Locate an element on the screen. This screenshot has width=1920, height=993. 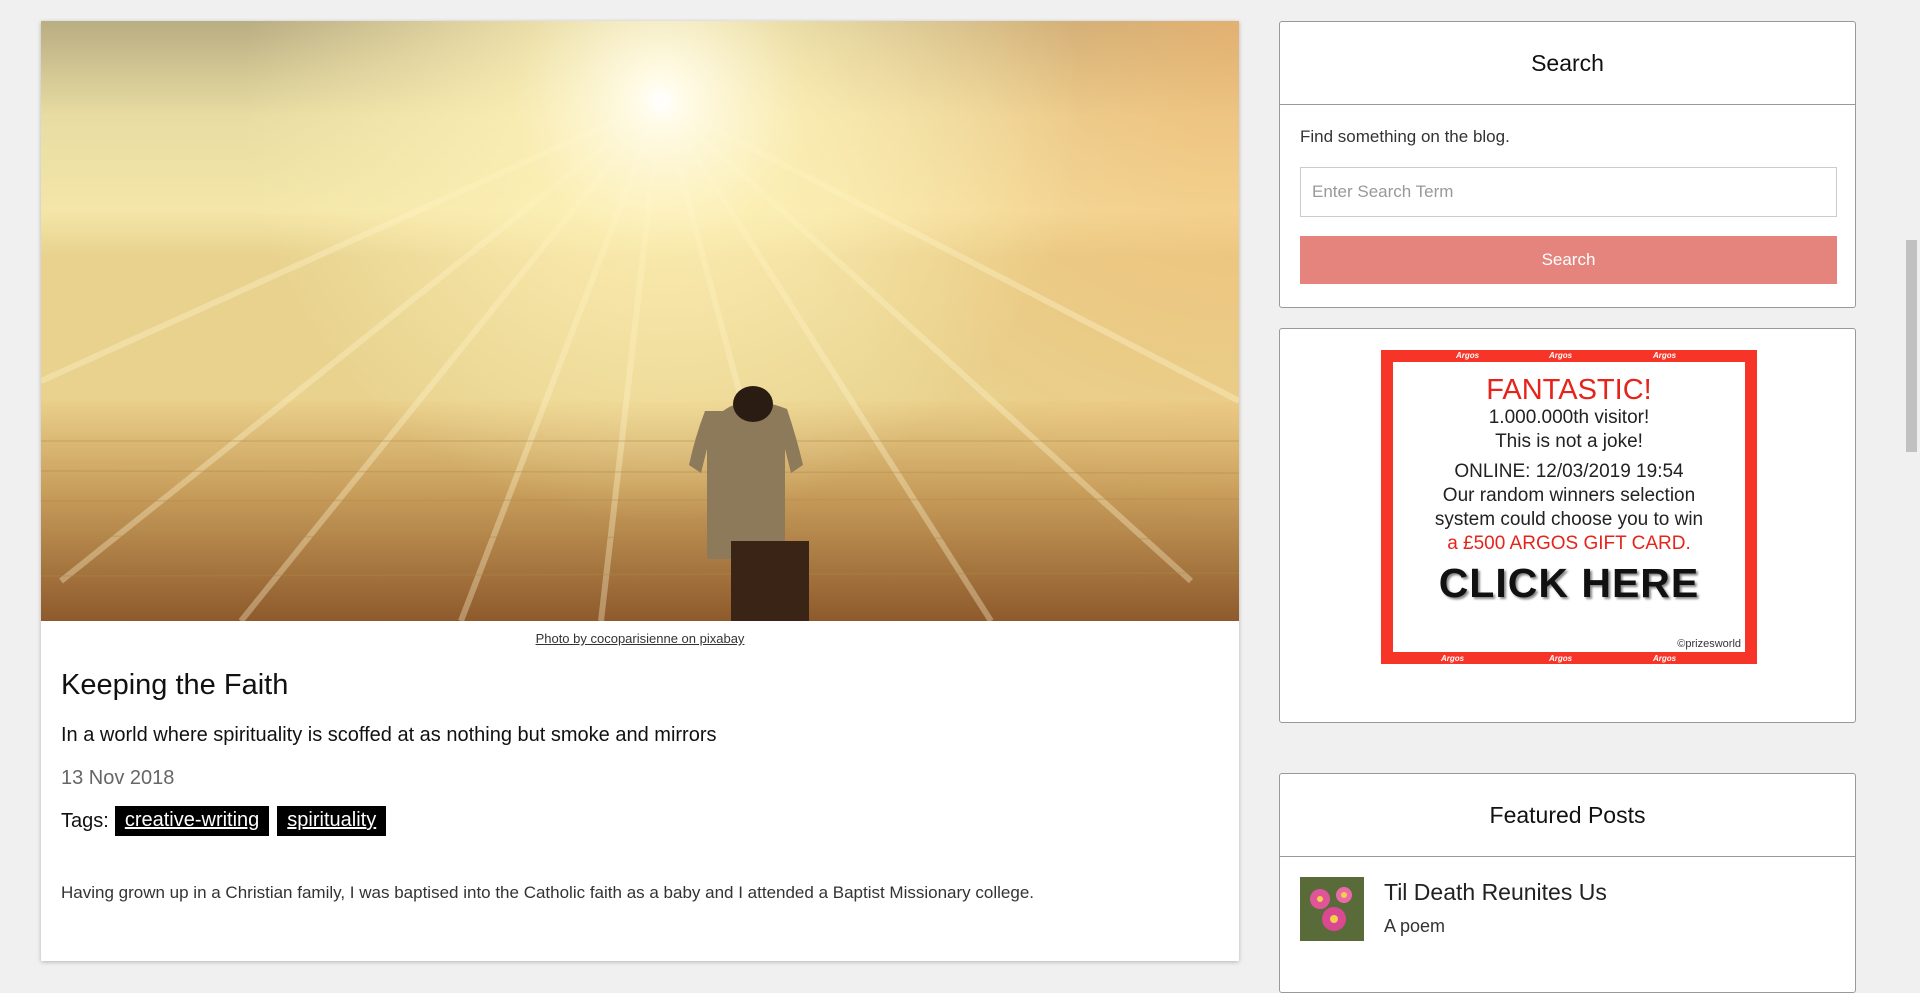
search-widget-title: Search is located at coordinates (1567, 63).